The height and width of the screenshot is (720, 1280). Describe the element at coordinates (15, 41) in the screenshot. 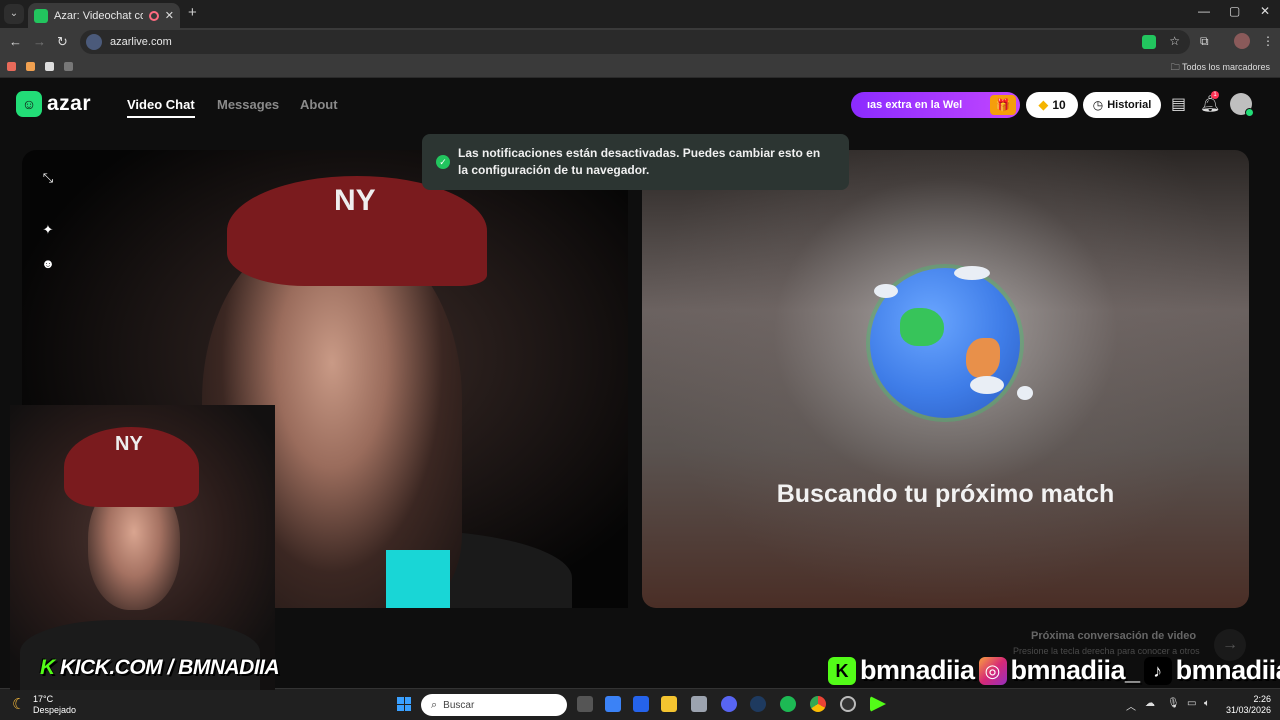

I see `back-arrow-icon: ←` at that location.